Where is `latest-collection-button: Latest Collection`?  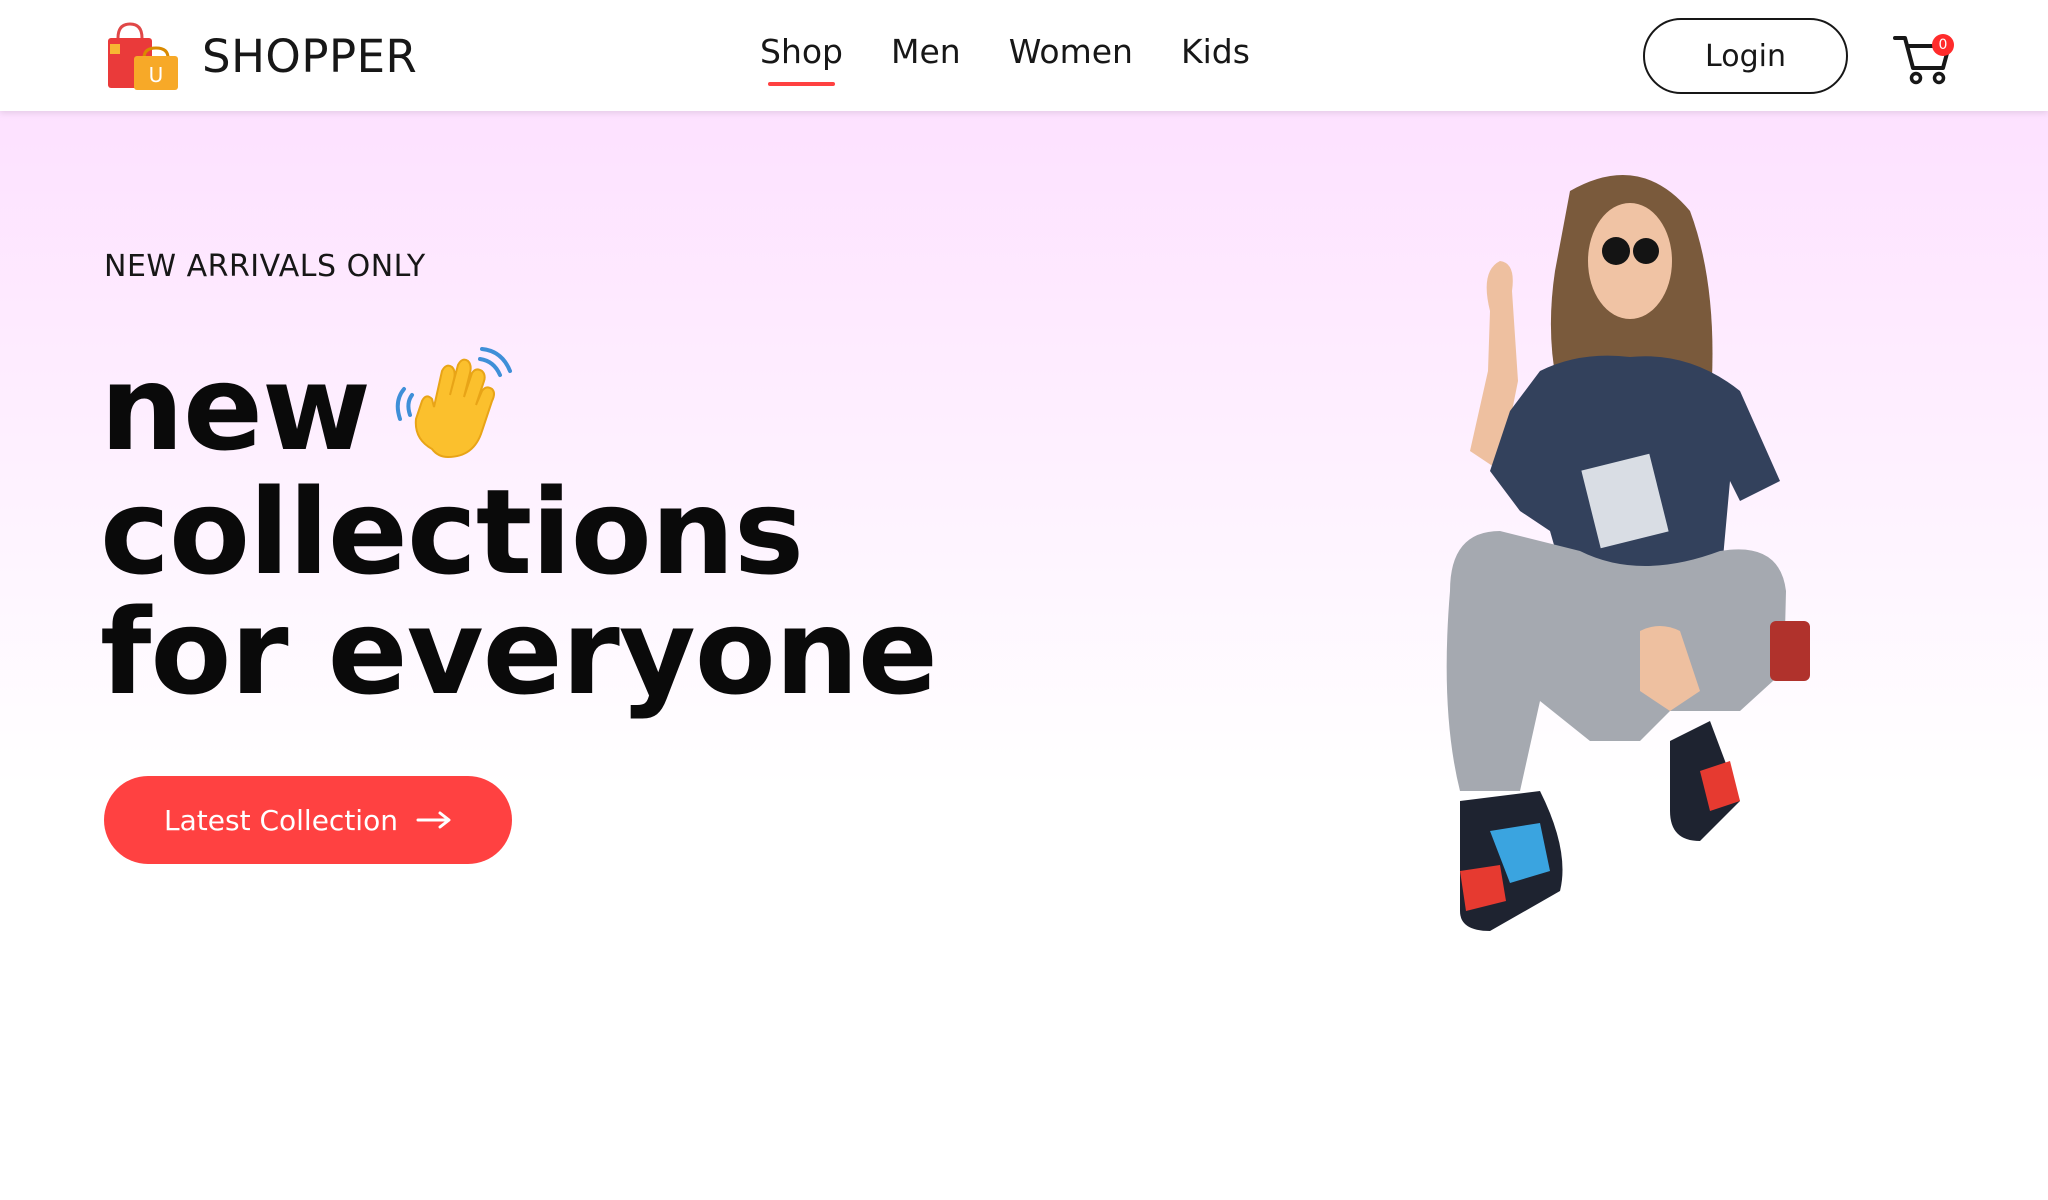 latest-collection-button: Latest Collection is located at coordinates (308, 820).